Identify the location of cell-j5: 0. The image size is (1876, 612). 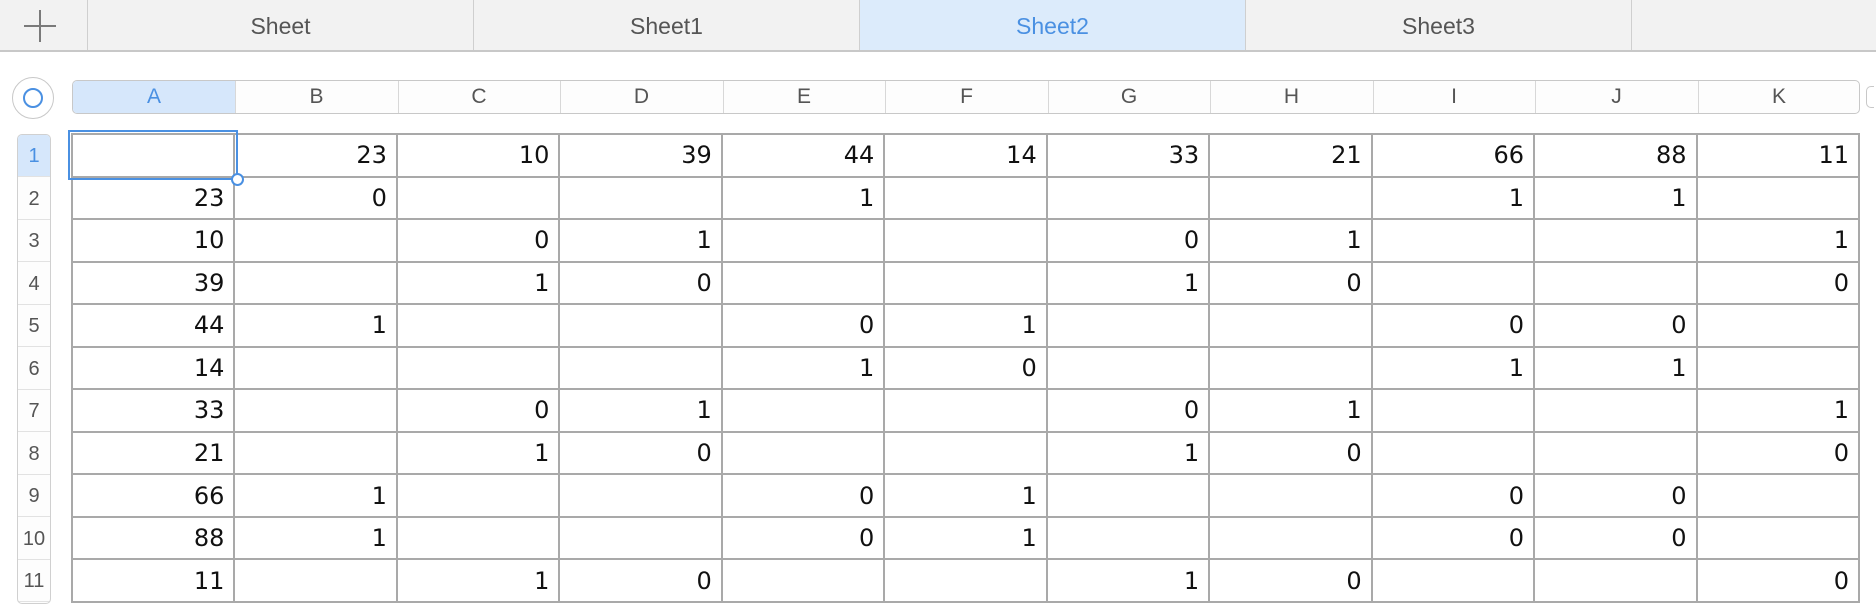
(1615, 325).